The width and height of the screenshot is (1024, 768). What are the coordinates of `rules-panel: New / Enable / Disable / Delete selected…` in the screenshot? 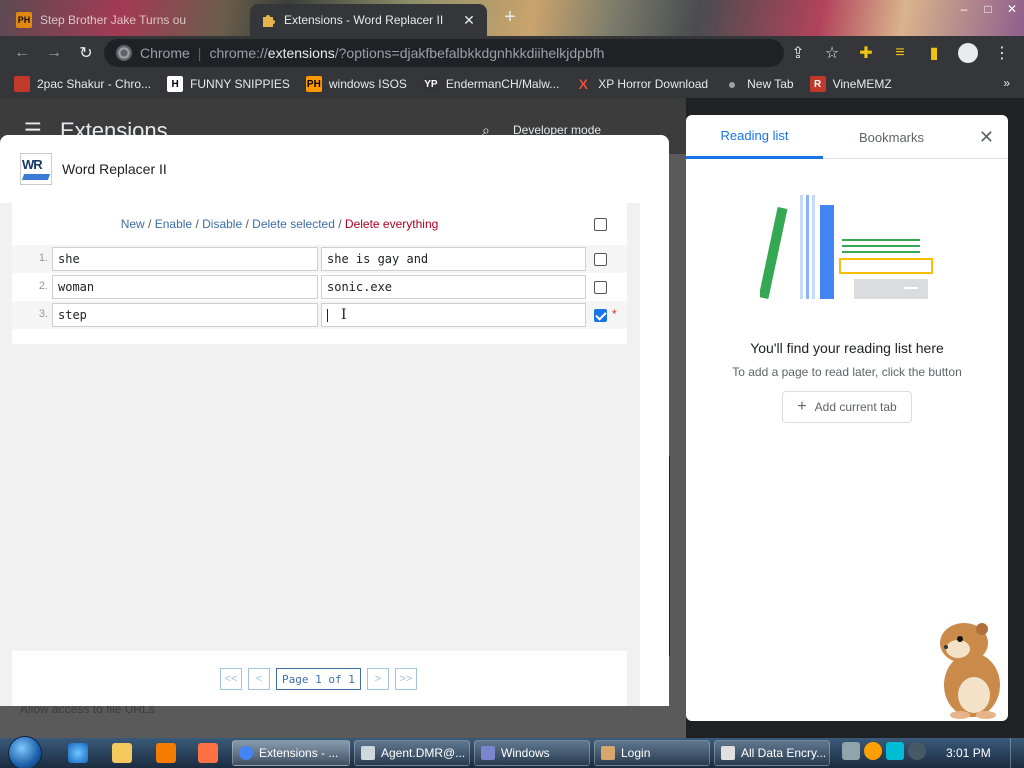 It's located at (319, 273).